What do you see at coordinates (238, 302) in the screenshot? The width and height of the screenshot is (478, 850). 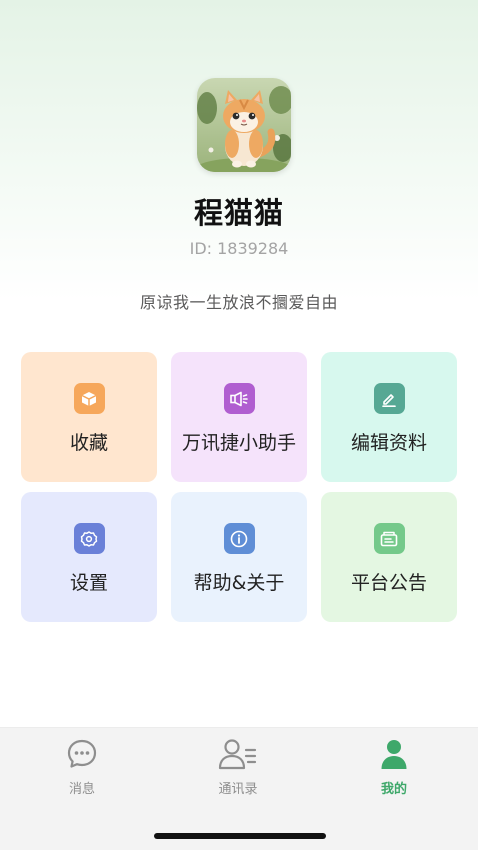 I see `user-signature: 原谅我一生放浪不攌爱自由` at bounding box center [238, 302].